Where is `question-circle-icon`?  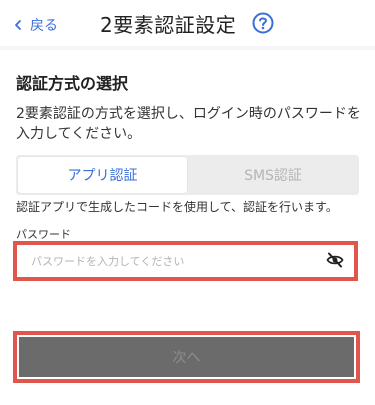 question-circle-icon is located at coordinates (263, 23).